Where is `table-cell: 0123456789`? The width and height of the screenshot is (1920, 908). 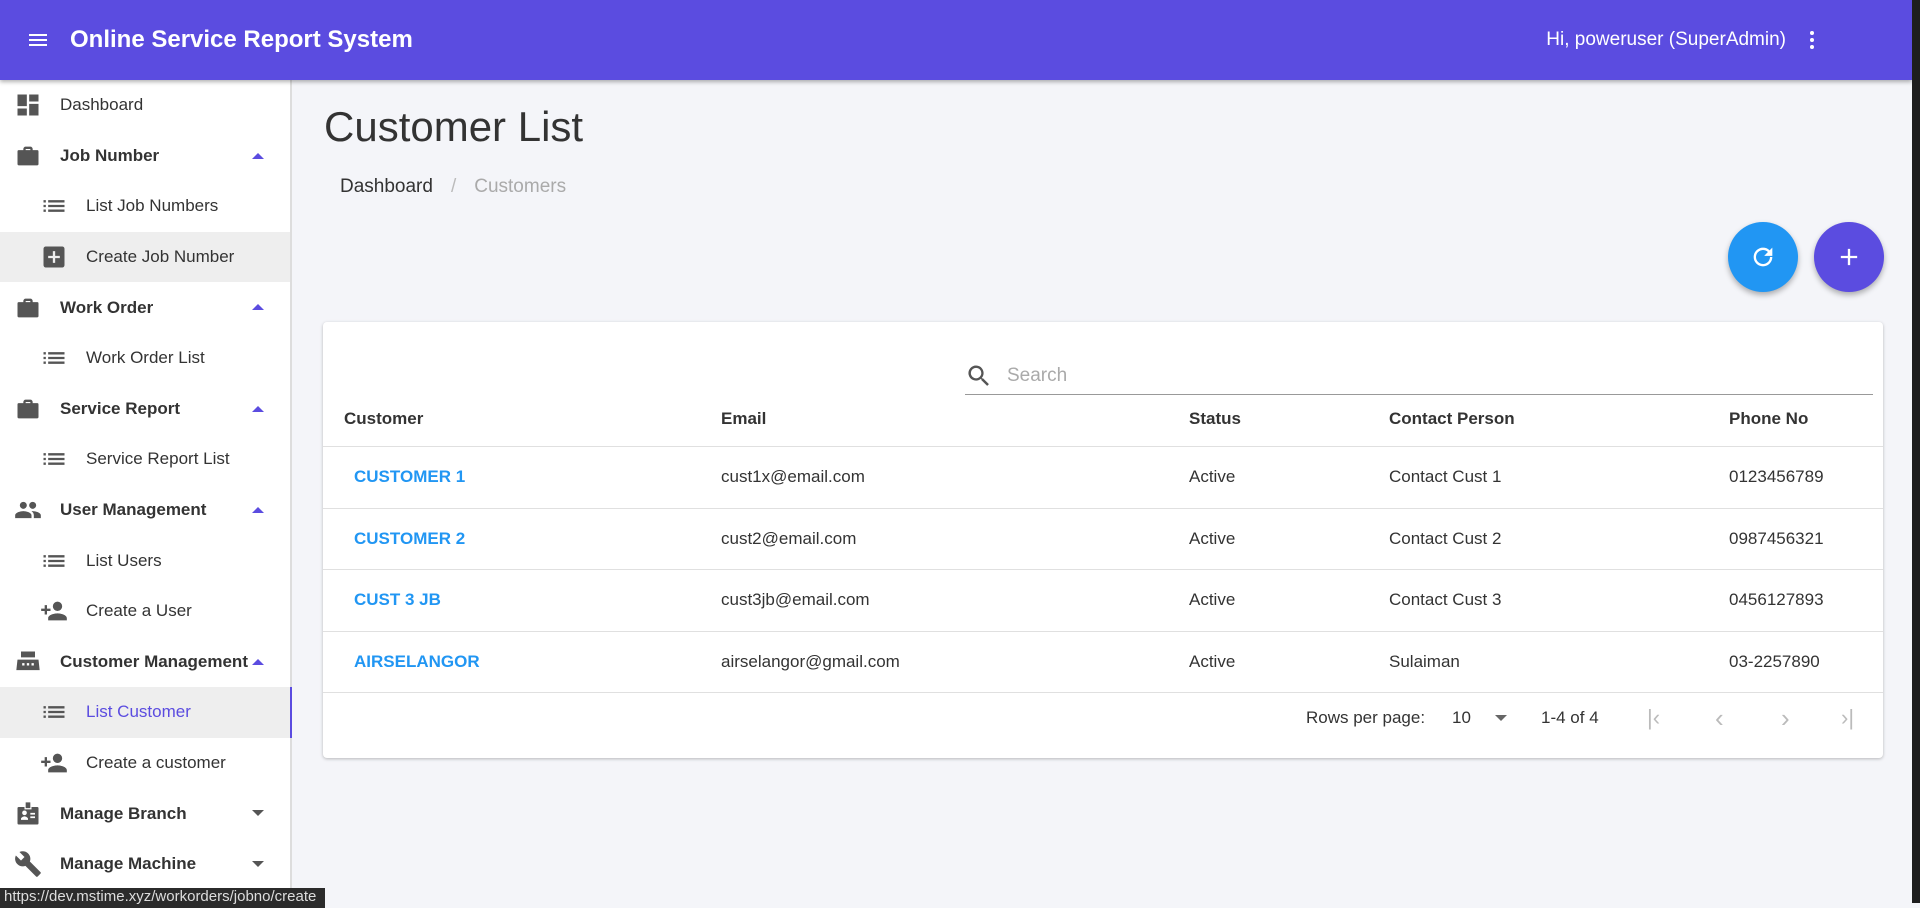
table-cell: 0123456789 is located at coordinates (1776, 477).